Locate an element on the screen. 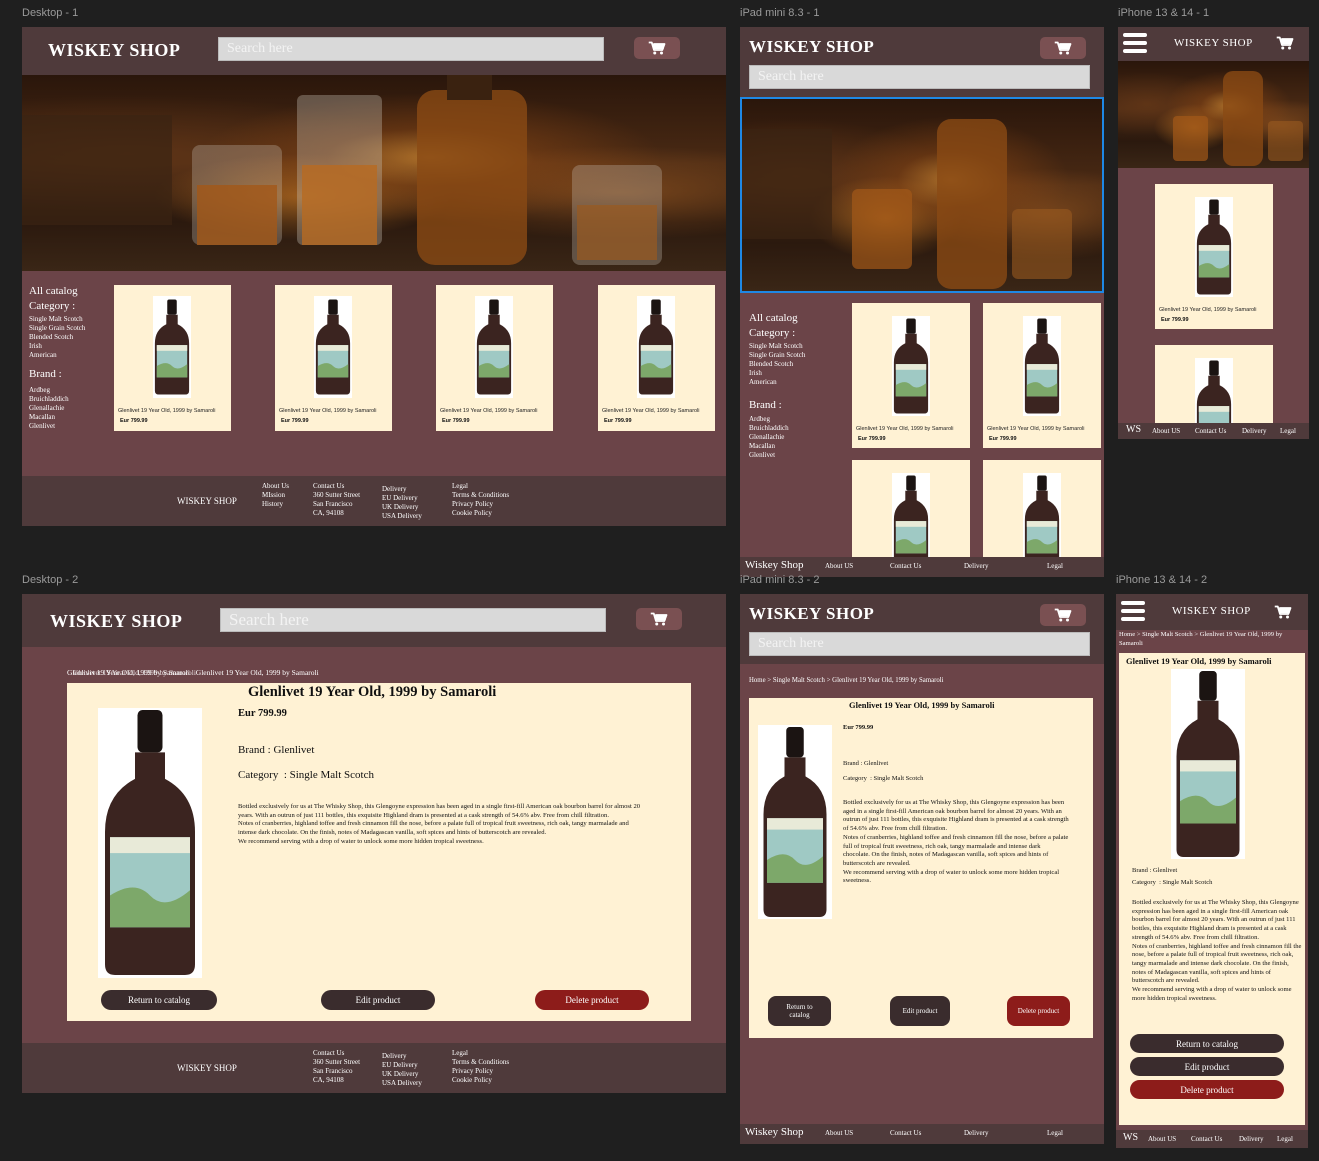 The width and height of the screenshot is (1319, 1161). frame-label-ipad-1: iPad mini 8.3 - 1 is located at coordinates (780, 13).